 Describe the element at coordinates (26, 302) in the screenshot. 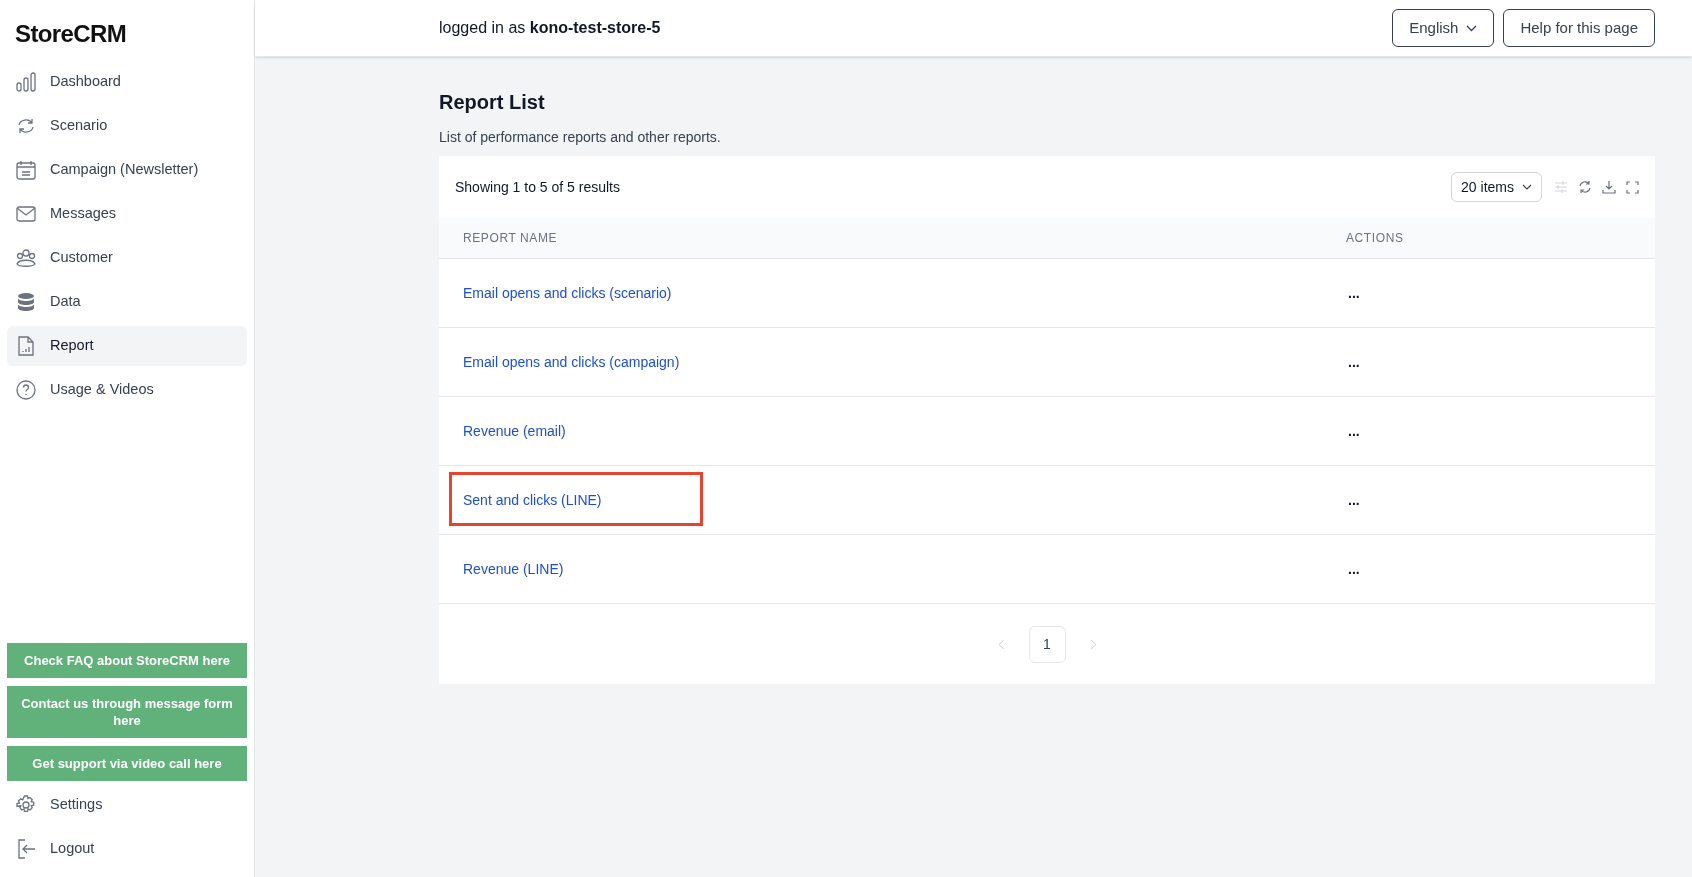

I see `database-icon` at that location.